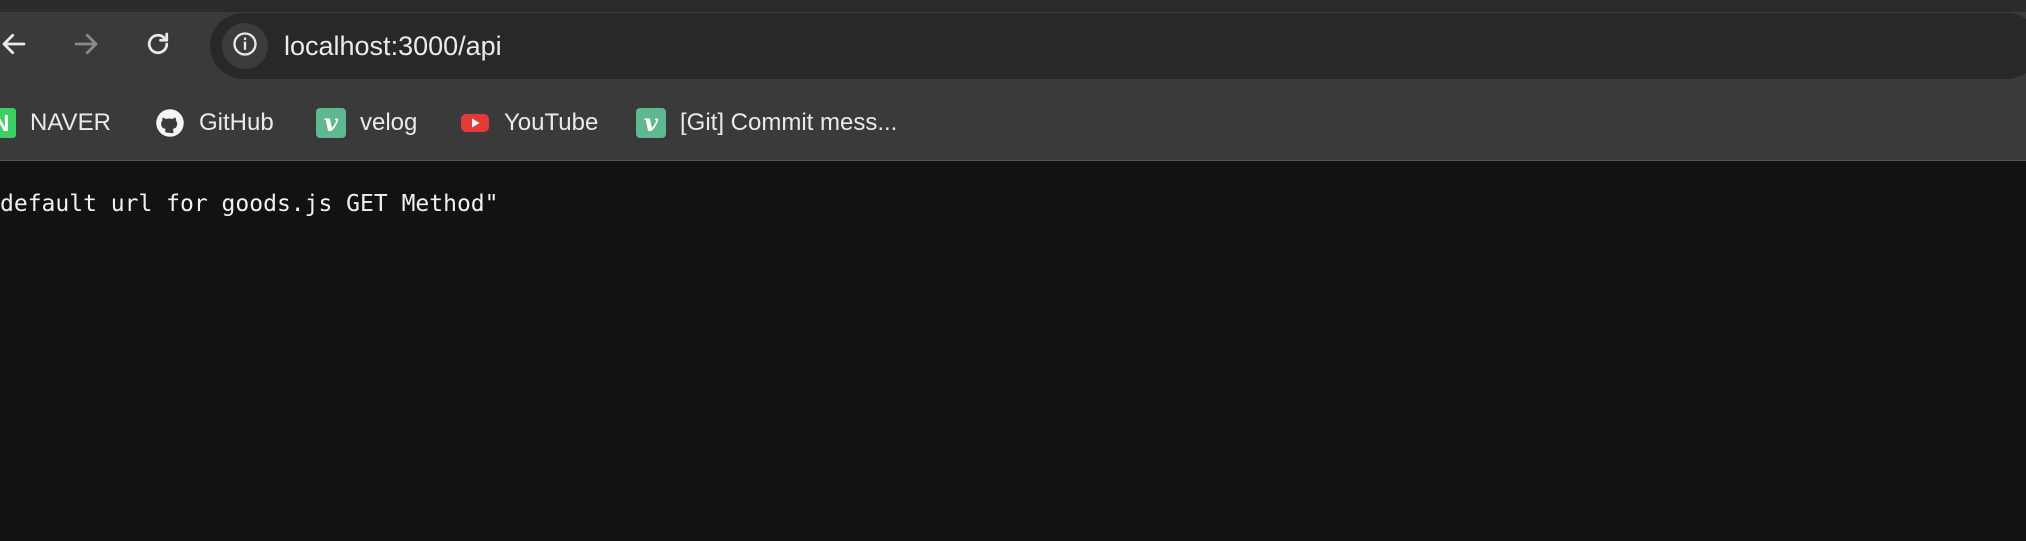  I want to click on info-icon, so click(245, 46).